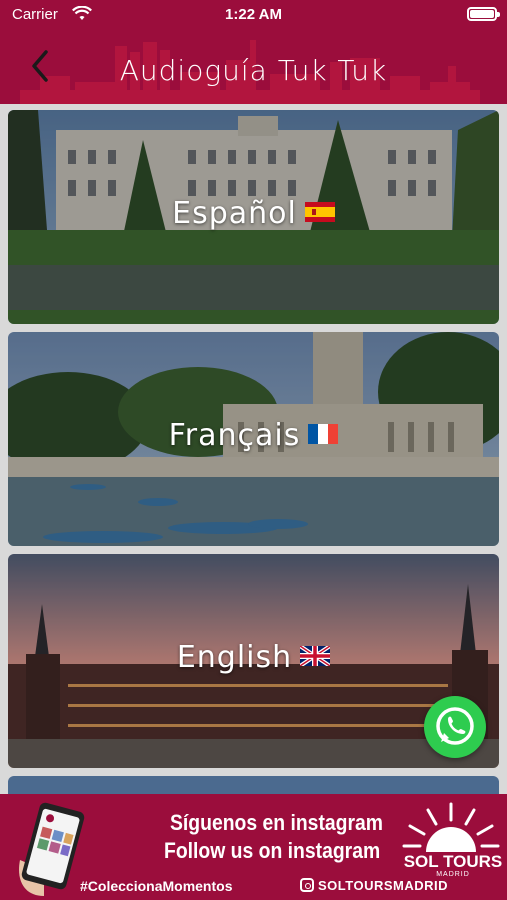 The image size is (507, 900). I want to click on language-card-label: Español, so click(253, 213).